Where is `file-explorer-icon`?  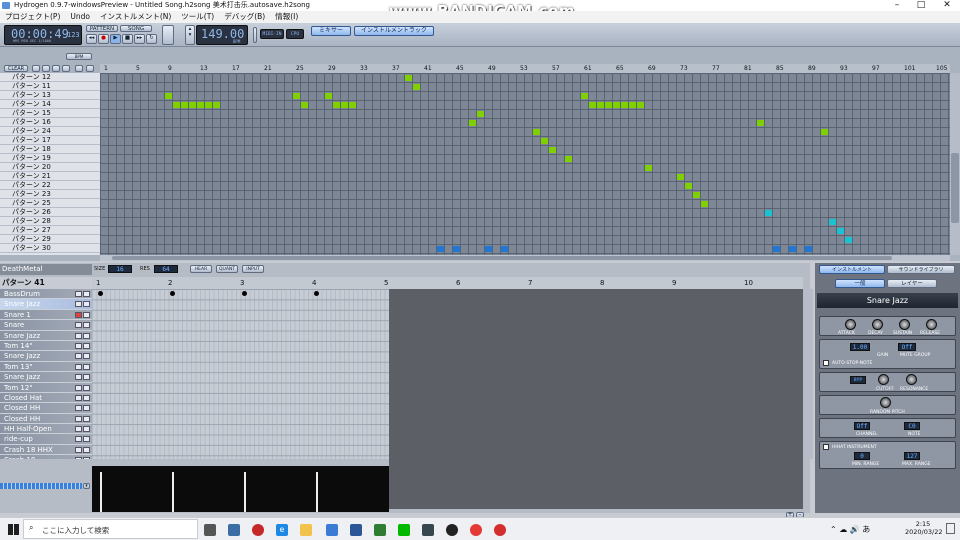
file-explorer-icon is located at coordinates (306, 530).